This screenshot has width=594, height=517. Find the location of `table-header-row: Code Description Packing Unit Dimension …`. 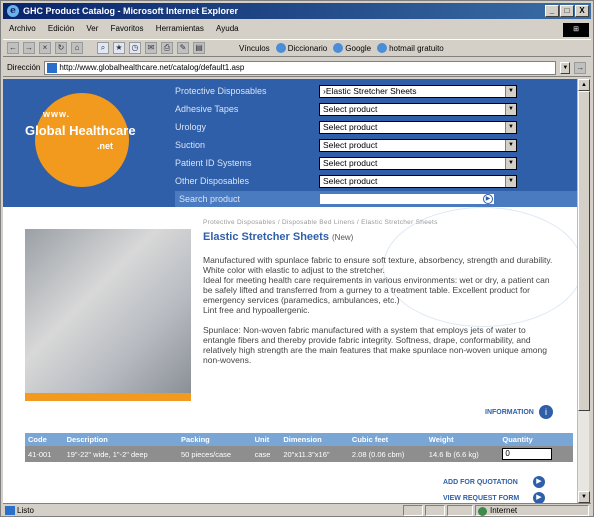

table-header-row: Code Description Packing Unit Dimension … is located at coordinates (299, 439).